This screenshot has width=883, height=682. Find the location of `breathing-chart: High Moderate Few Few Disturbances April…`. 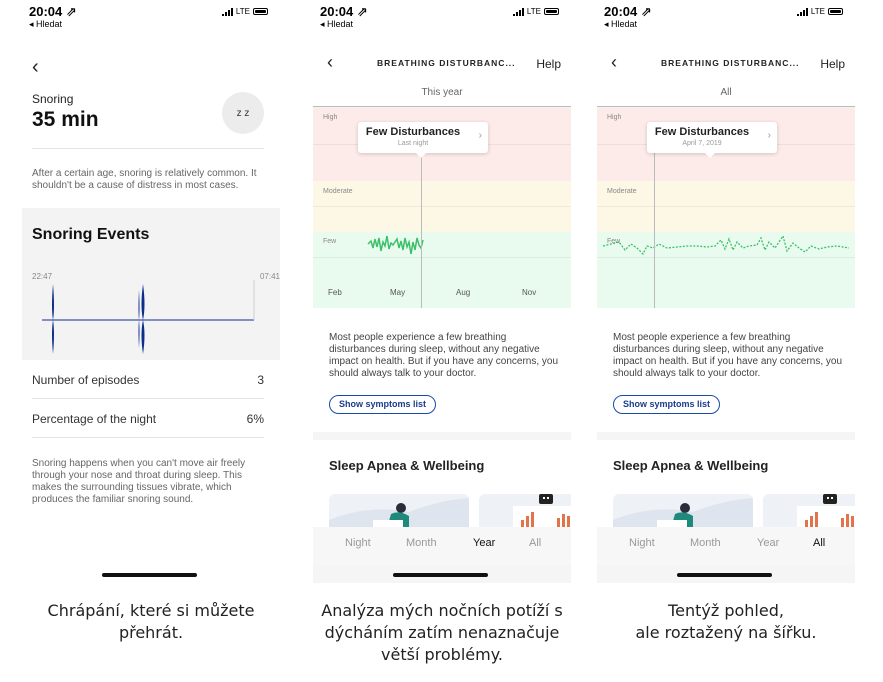

breathing-chart: High Moderate Few Few Disturbances April… is located at coordinates (726, 208).